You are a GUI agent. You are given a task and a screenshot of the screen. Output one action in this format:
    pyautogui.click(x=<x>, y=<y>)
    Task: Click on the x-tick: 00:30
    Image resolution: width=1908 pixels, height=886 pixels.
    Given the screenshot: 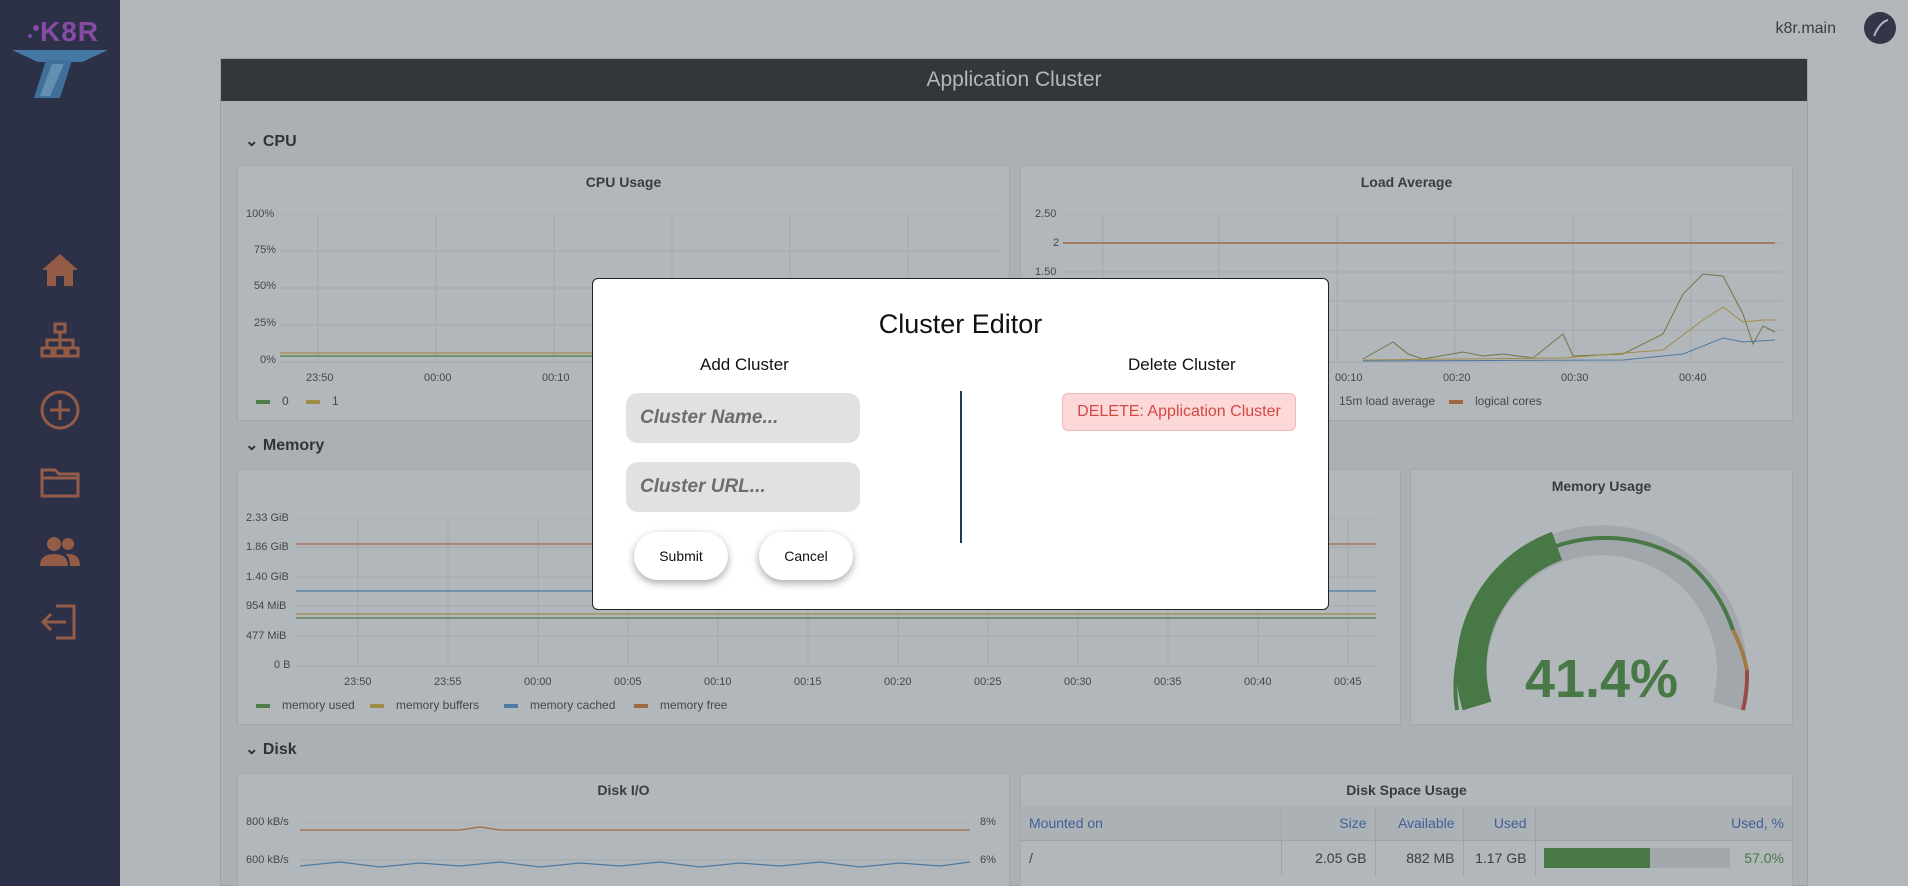 What is the action you would take?
    pyautogui.click(x=1078, y=682)
    